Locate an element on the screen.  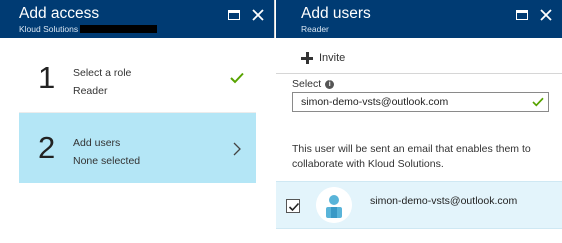
step-select-role: 1 Select a role Reader is located at coordinates (137, 78).